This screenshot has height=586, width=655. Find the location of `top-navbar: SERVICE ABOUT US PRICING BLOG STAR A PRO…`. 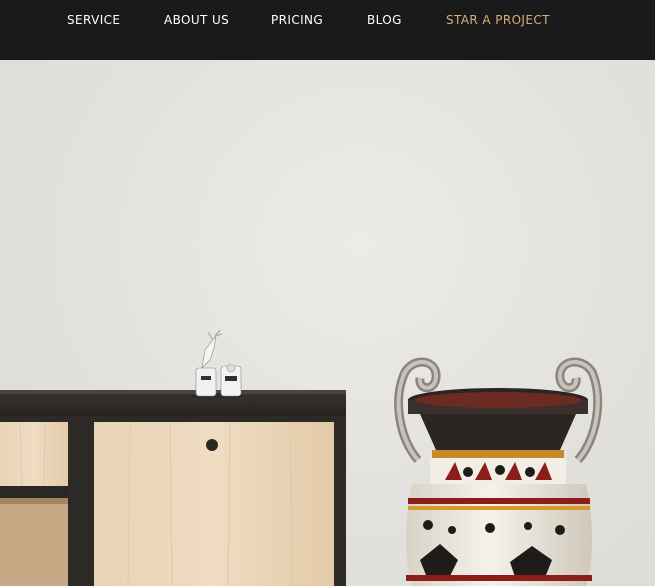

top-navbar: SERVICE ABOUT US PRICING BLOG STAR A PRO… is located at coordinates (327, 30).